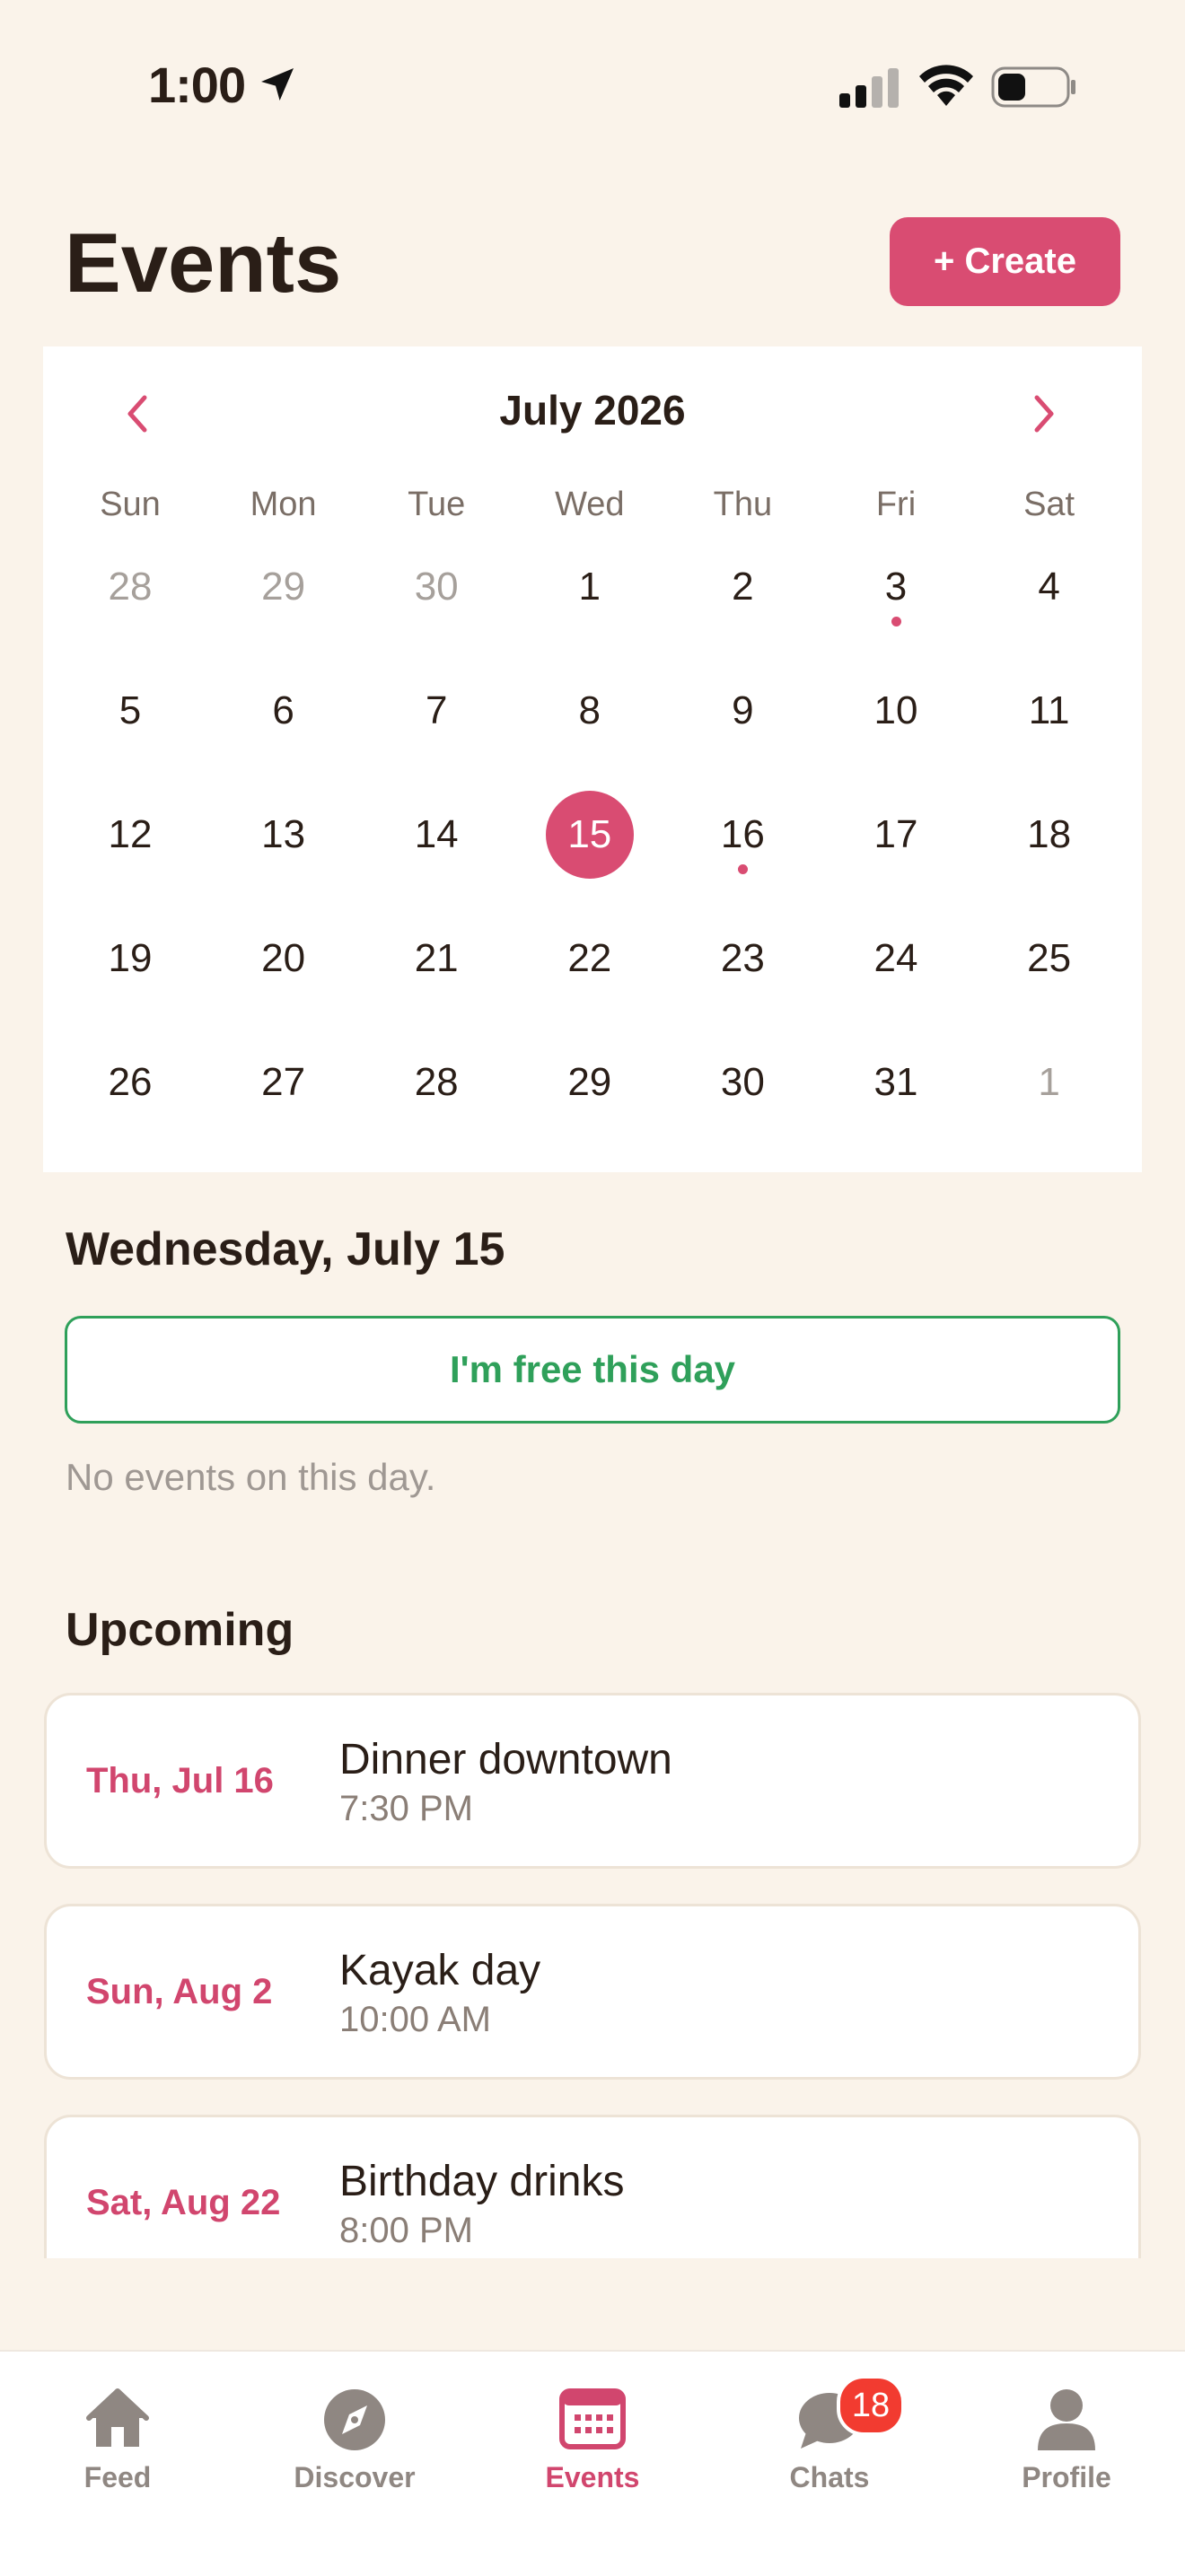 Image resolution: width=1185 pixels, height=2576 pixels. I want to click on weekday-header-row: Sun Mon Tue Wed Thu Fri Sat, so click(592, 512).